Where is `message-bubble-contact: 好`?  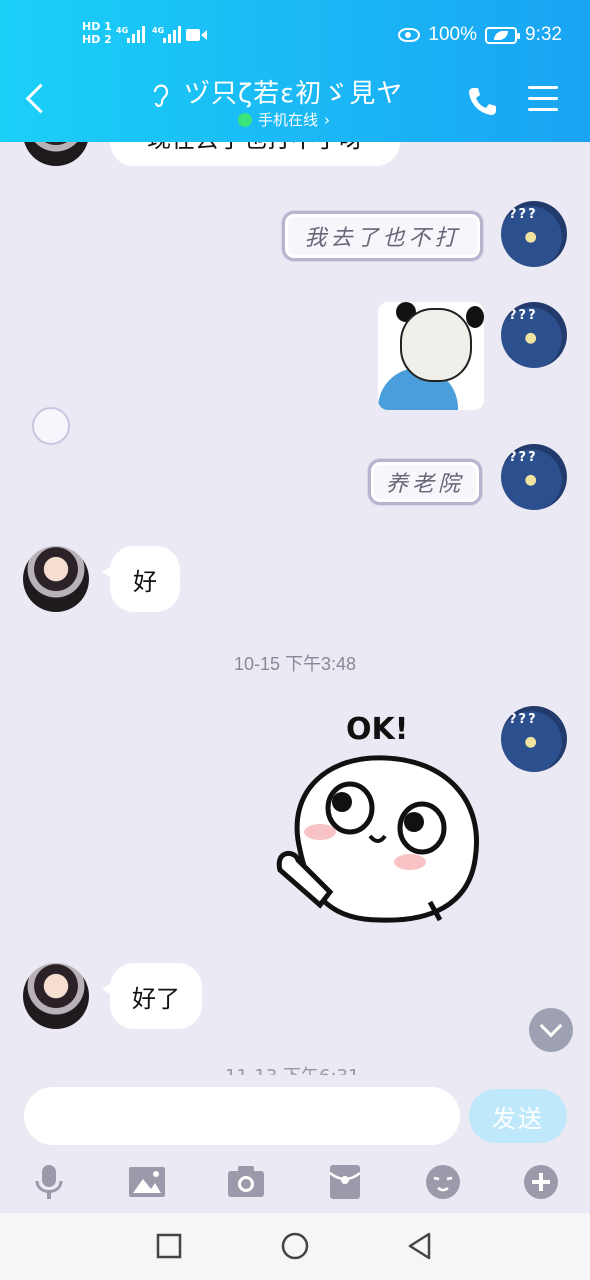
message-bubble-contact: 好 is located at coordinates (141, 579).